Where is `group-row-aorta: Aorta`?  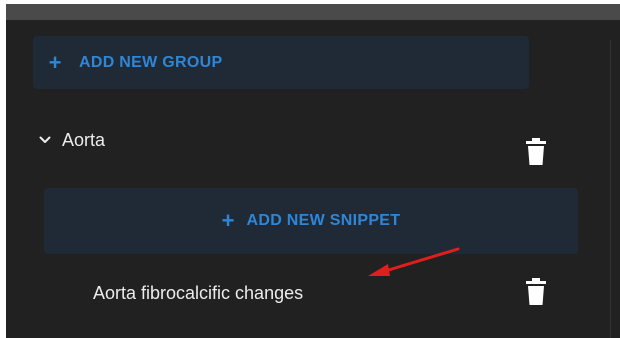
group-row-aorta: Aorta is located at coordinates (296, 140).